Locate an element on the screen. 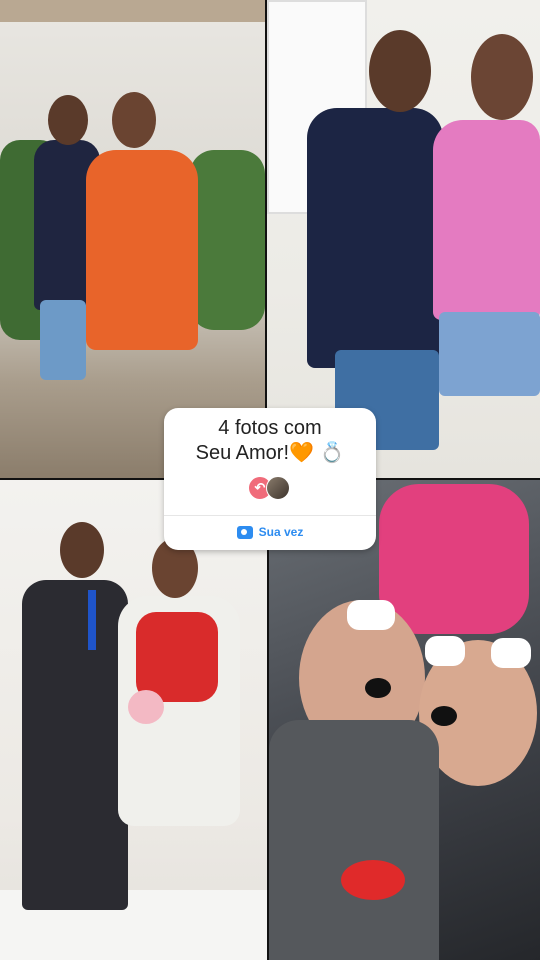 This screenshot has width=540, height=960. sticker-divider is located at coordinates (270, 515).